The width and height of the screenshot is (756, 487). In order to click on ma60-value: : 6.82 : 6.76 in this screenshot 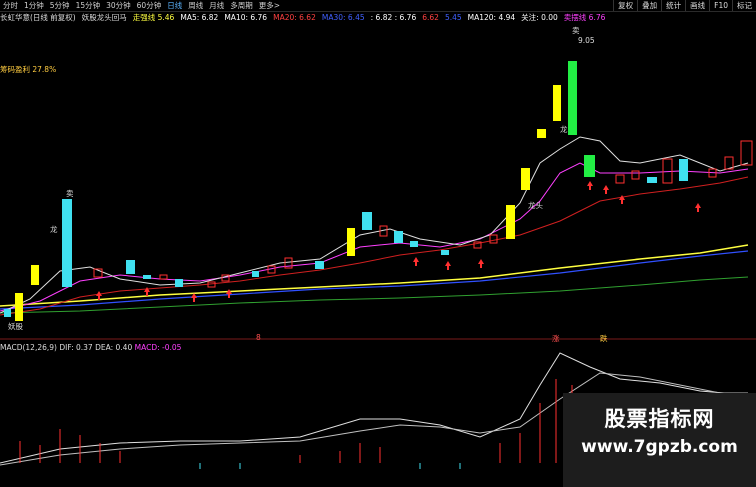, I will do `click(393, 17)`.